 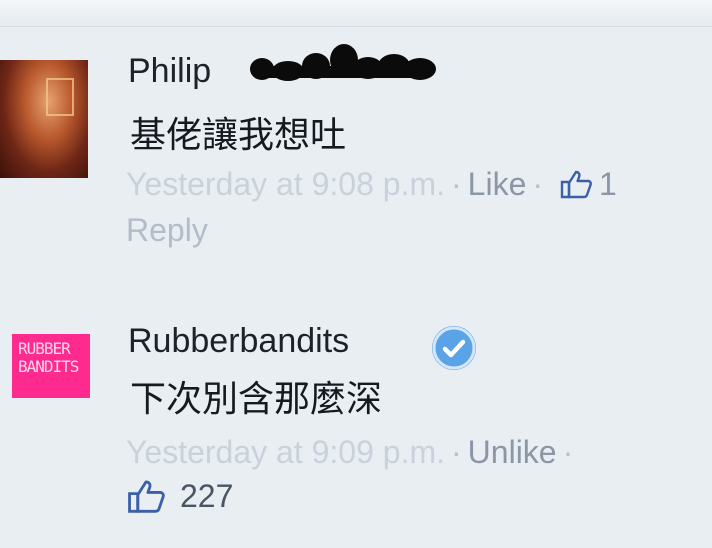 I want to click on like-count: 227, so click(x=206, y=496).